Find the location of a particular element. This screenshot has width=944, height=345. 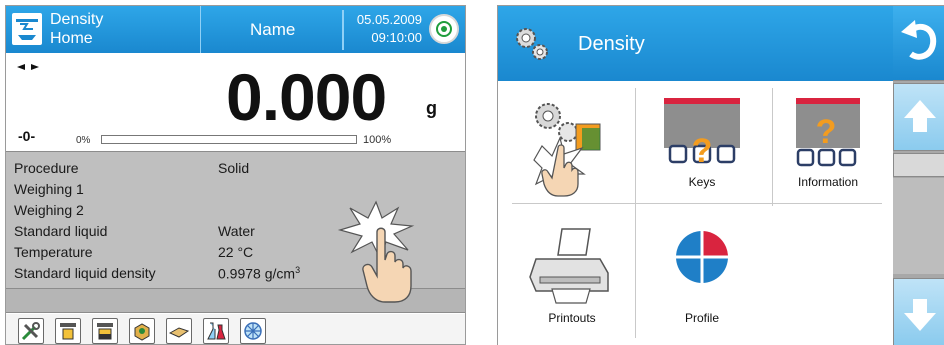

weigh-in-liquid-icon is located at coordinates (105, 331).